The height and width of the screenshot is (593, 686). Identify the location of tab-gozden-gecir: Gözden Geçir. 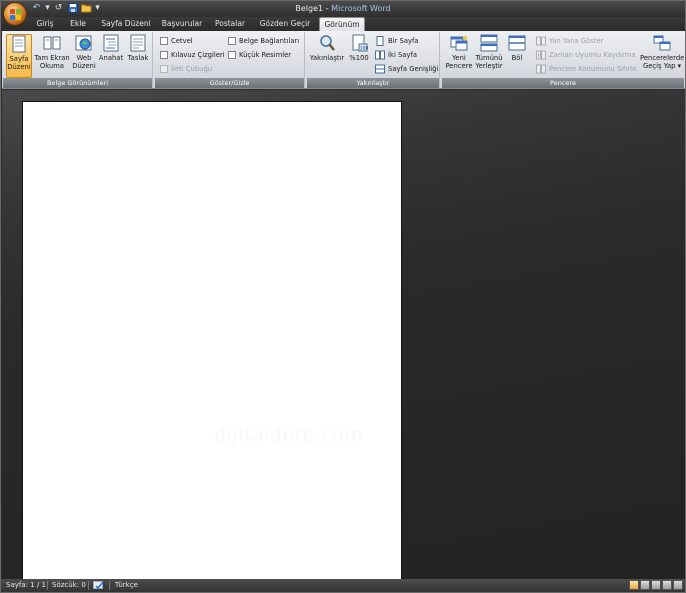
(285, 24).